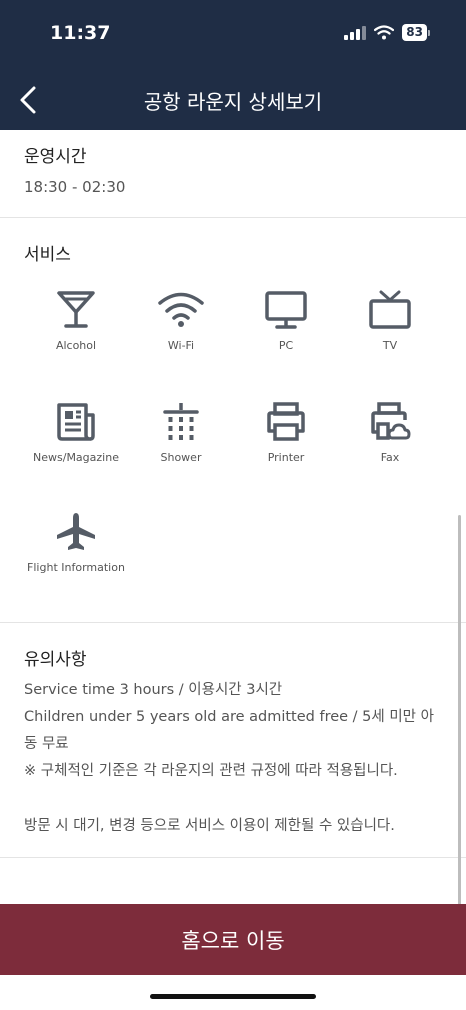 This screenshot has width=466, height=1010. I want to click on service-label: Alcohol, so click(76, 345).